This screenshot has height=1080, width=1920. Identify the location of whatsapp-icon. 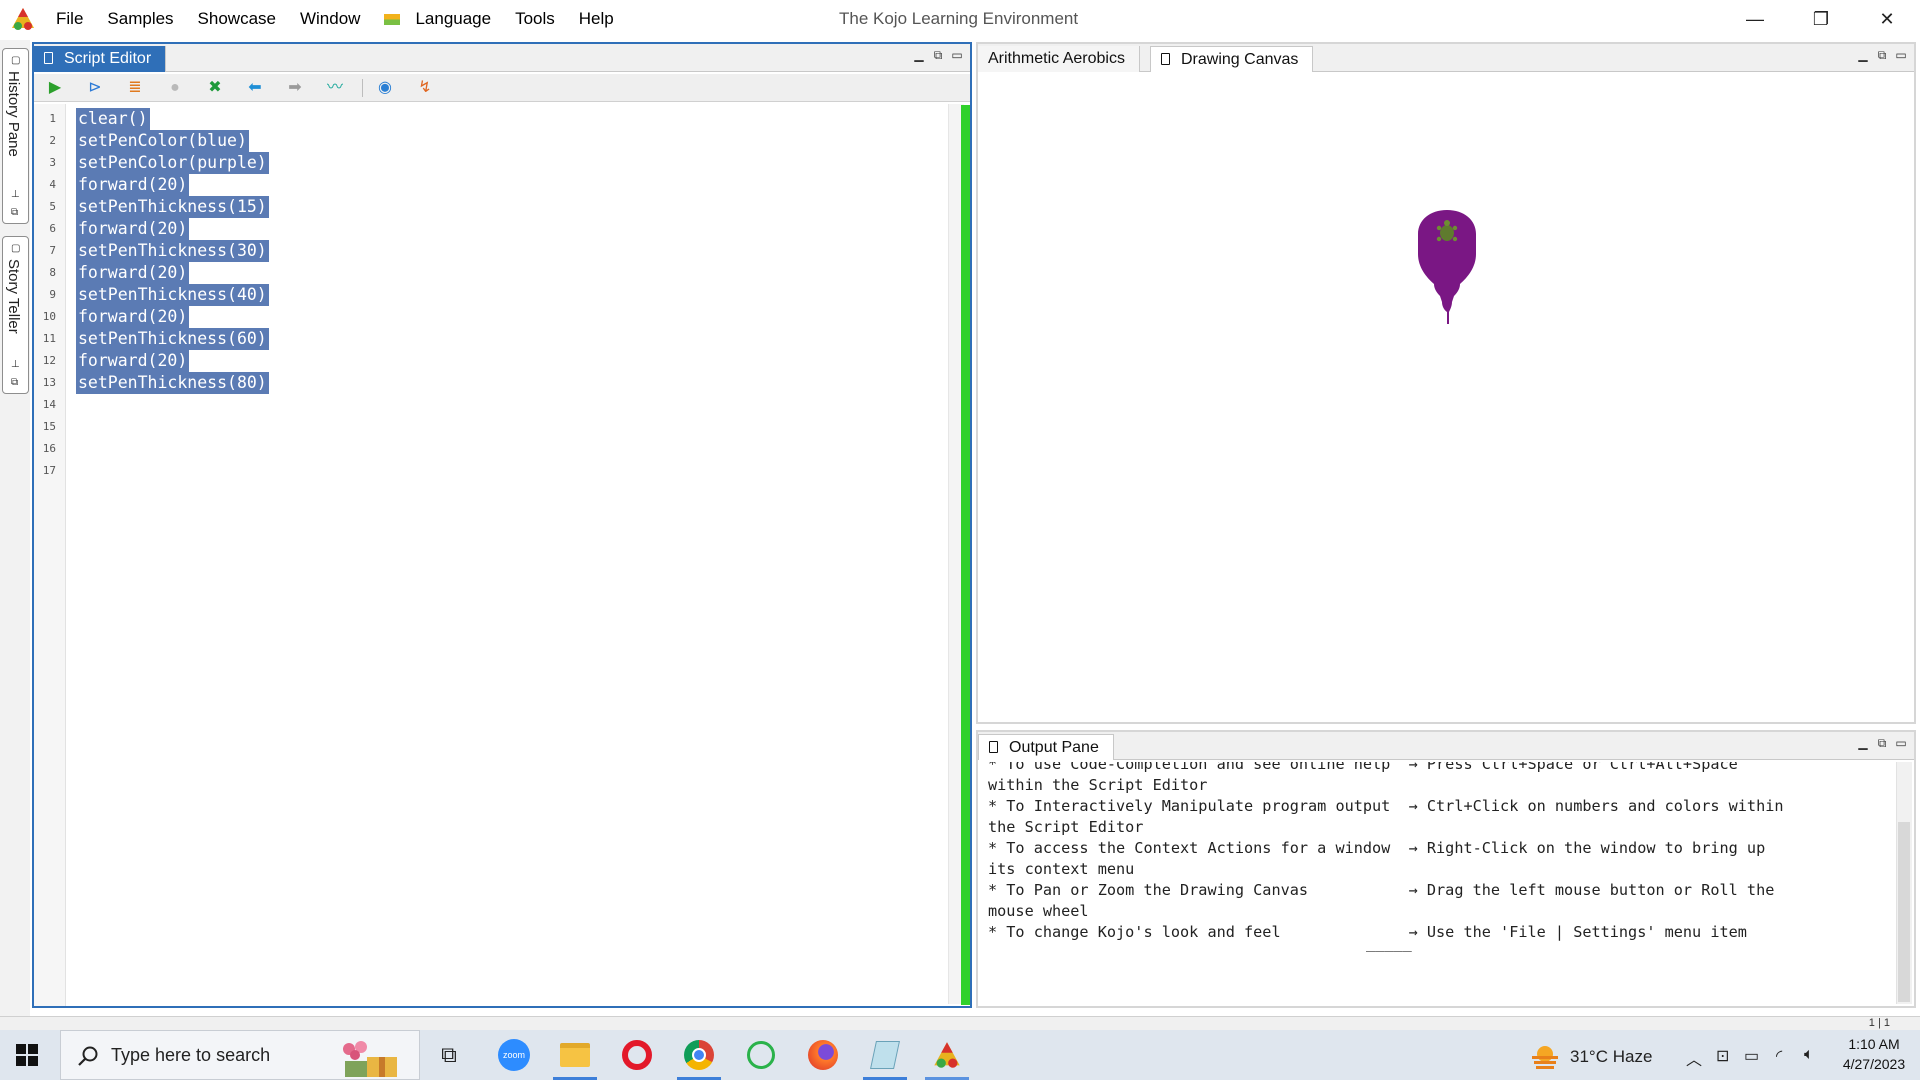
(761, 1055).